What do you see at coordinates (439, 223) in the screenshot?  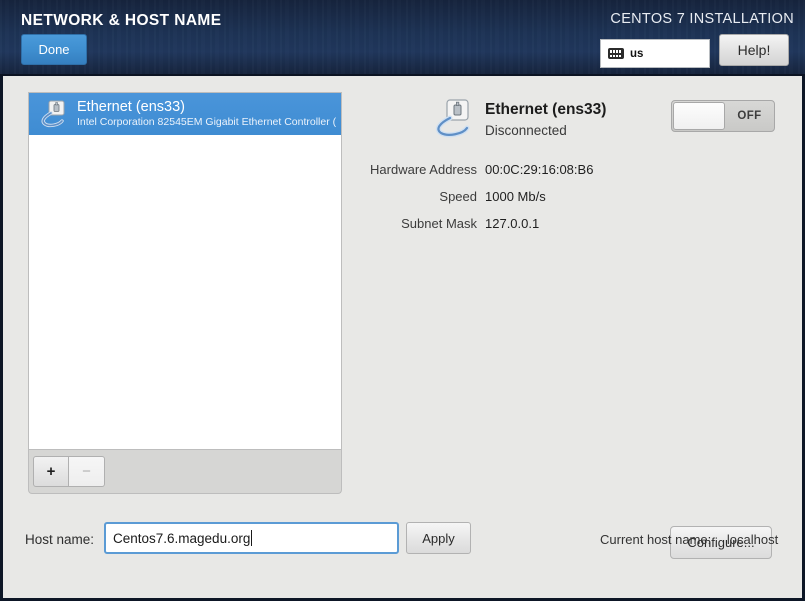 I see `property-label: Subnet Mask` at bounding box center [439, 223].